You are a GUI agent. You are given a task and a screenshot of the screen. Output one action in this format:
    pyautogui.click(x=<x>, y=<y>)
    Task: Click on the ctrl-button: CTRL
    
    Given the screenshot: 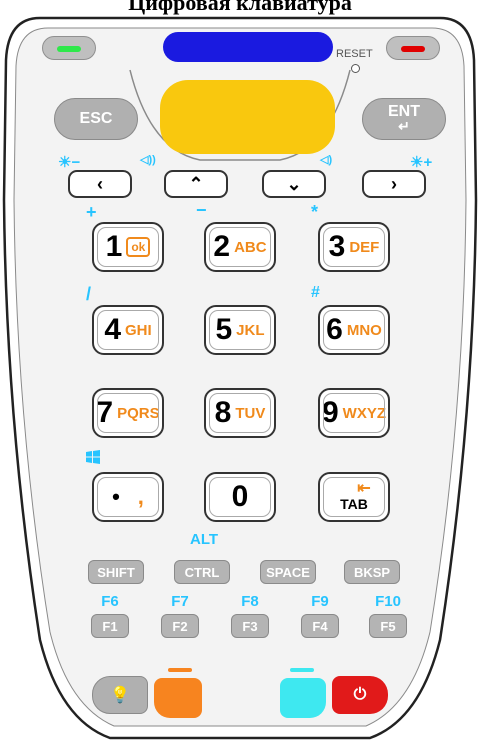 What is the action you would take?
    pyautogui.click(x=202, y=572)
    